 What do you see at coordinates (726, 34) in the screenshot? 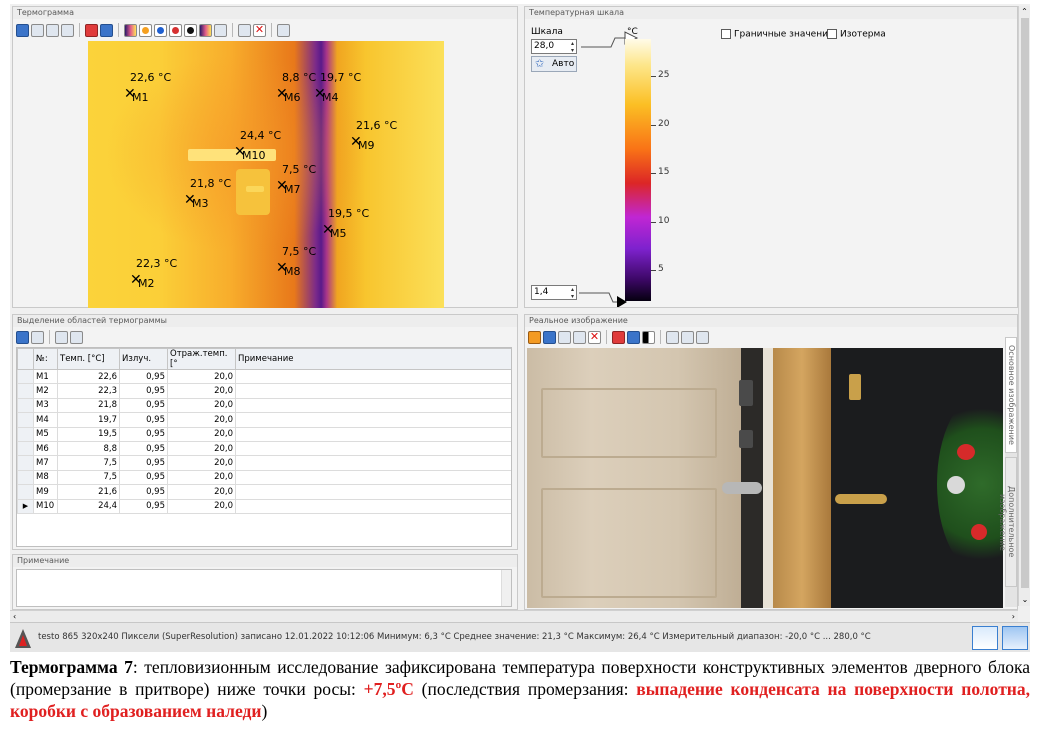
I see `limits-checkbox-box` at bounding box center [726, 34].